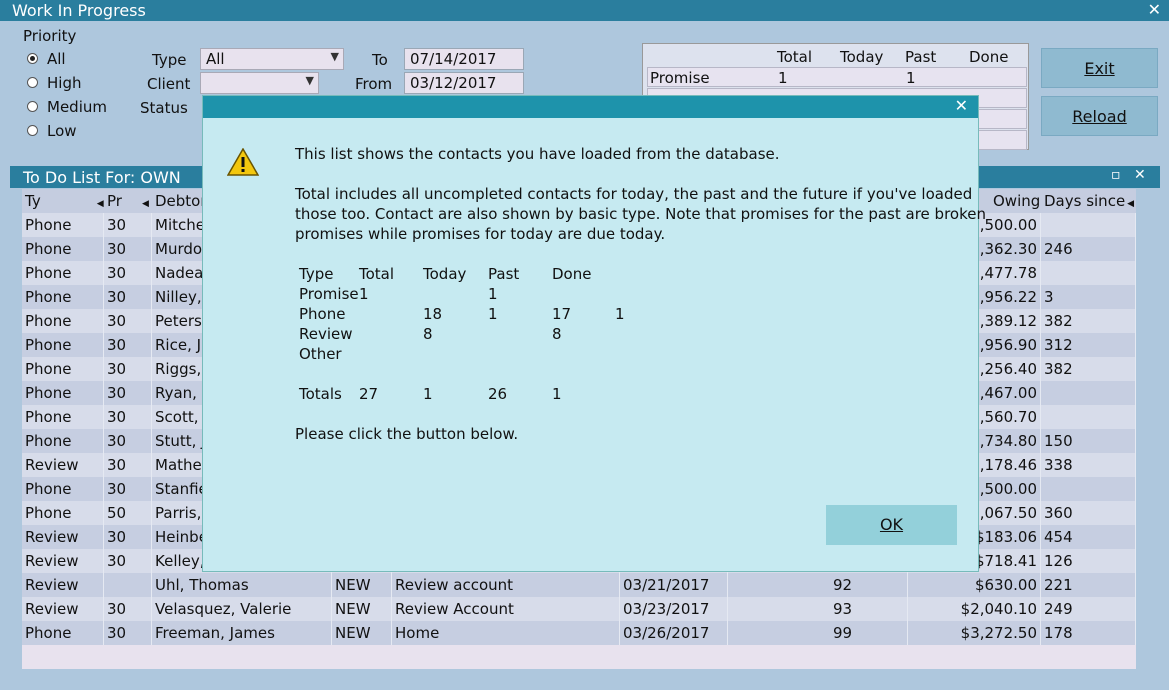 The image size is (1169, 690). I want to click on priority-medium-radio, so click(32, 106).